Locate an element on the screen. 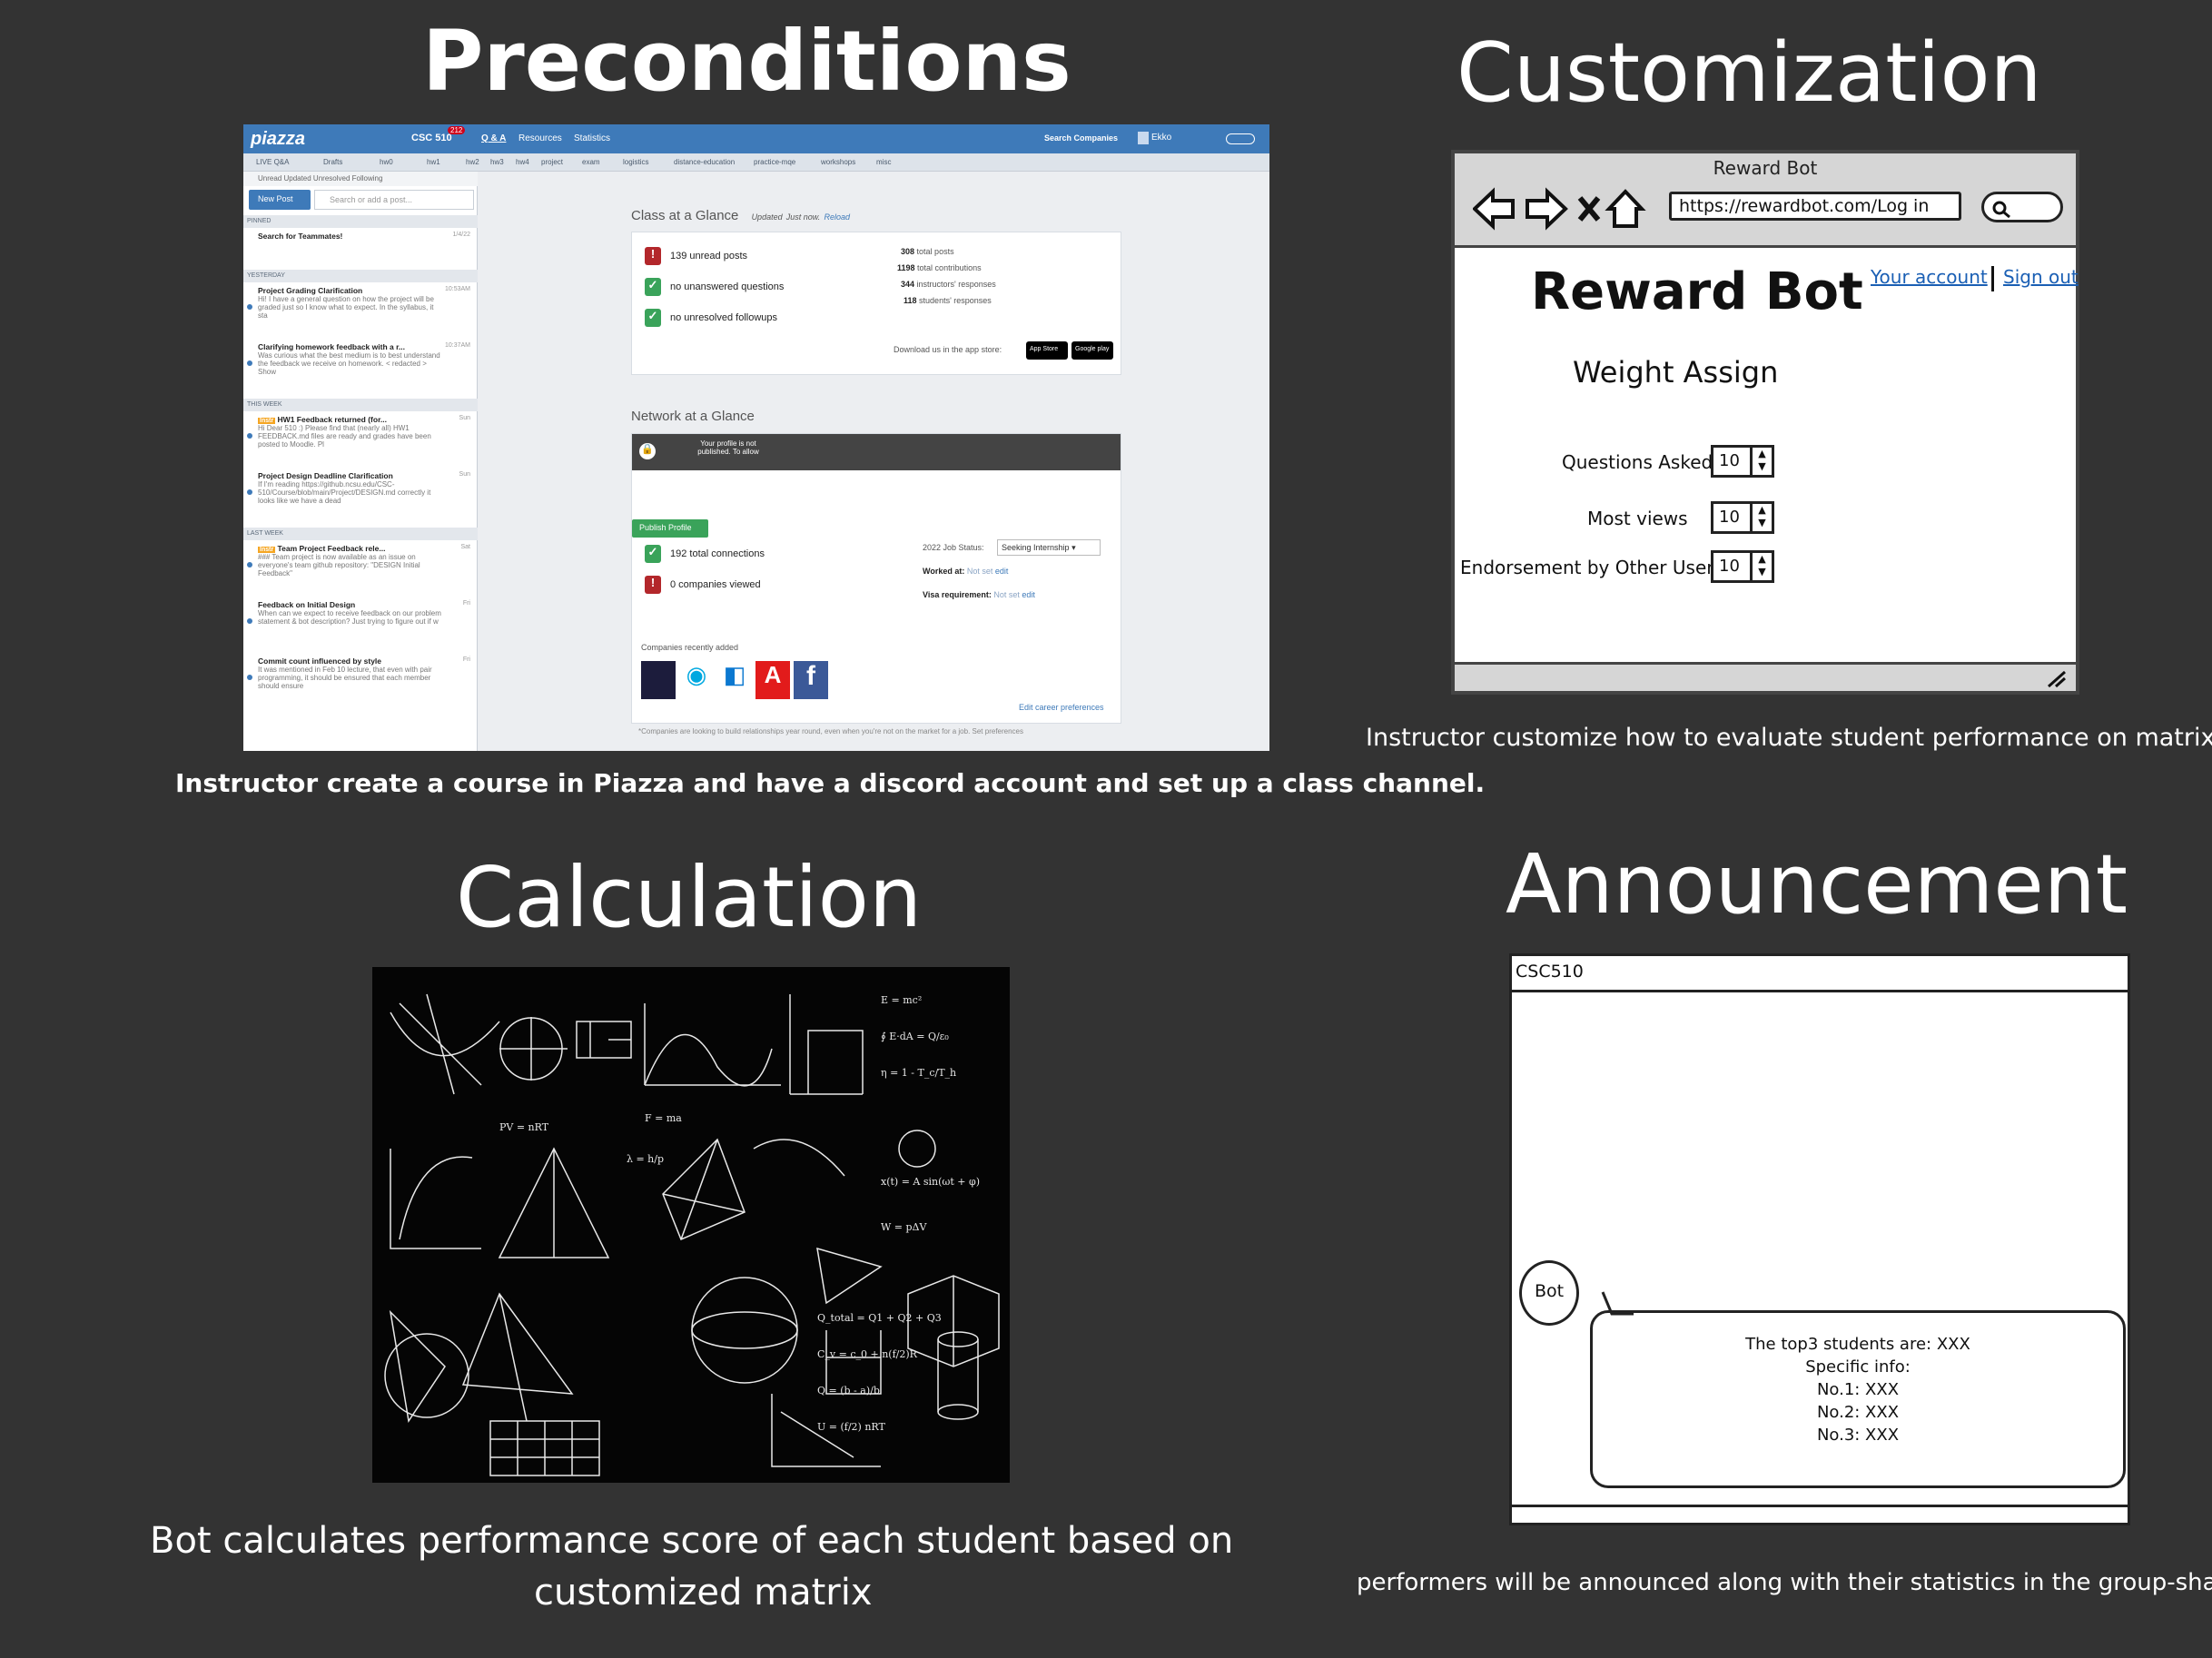  settings-toggle is located at coordinates (1240, 139).